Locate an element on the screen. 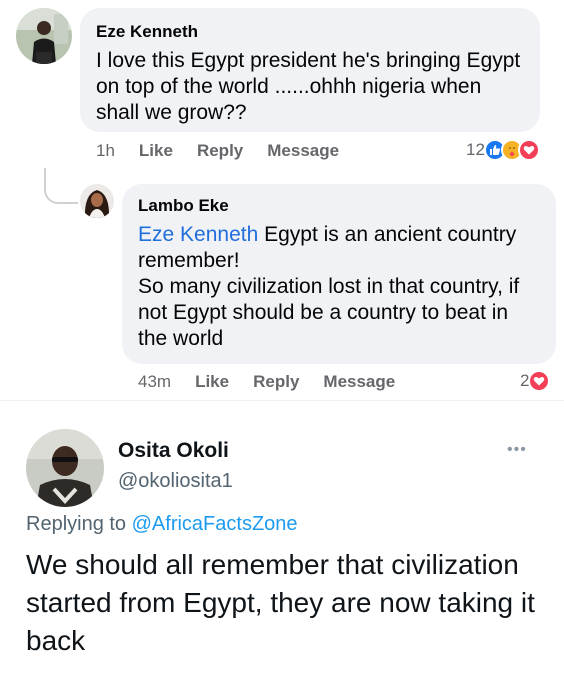 The image size is (564, 680). lambo-eke-avatar is located at coordinates (97, 201).